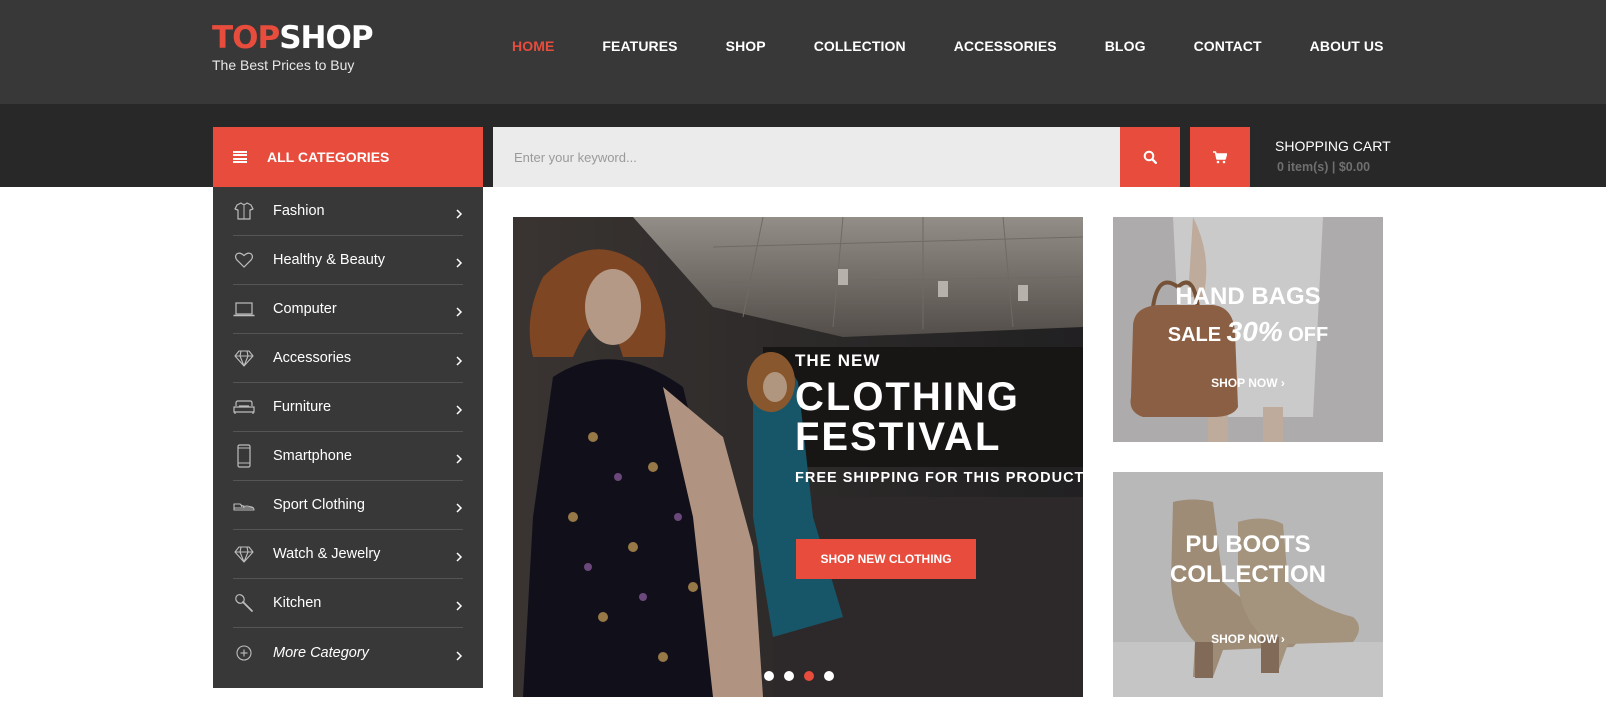 The width and height of the screenshot is (1606, 723). What do you see at coordinates (329, 260) in the screenshot?
I see `category-label: Healthy & Beauty` at bounding box center [329, 260].